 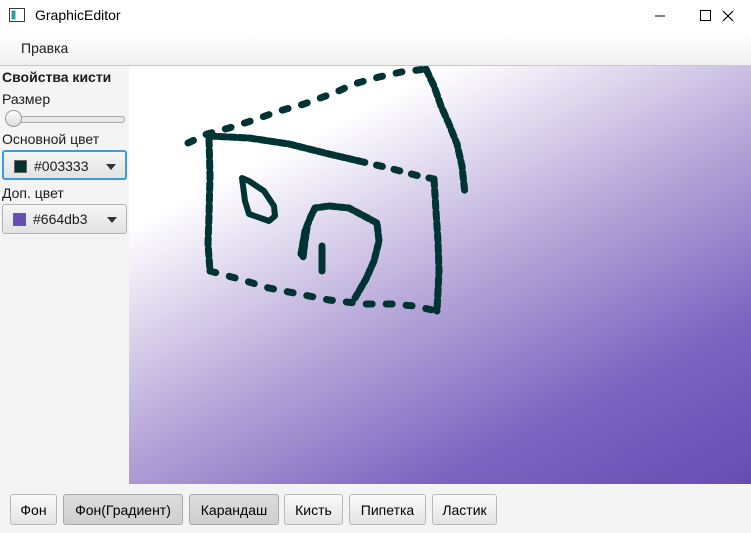 I want to click on size-slider-thumb, so click(x=13, y=118).